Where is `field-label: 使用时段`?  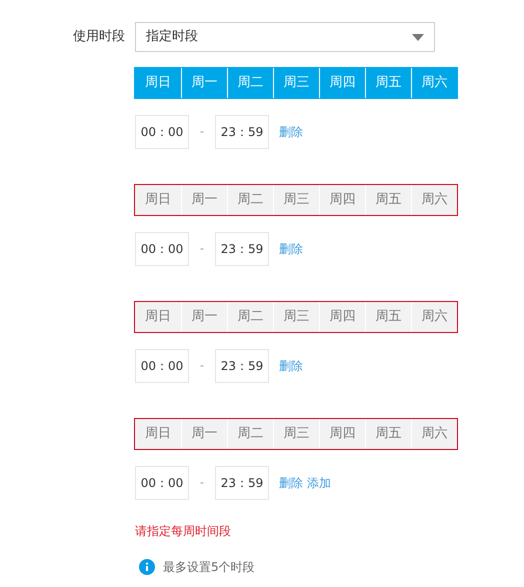
field-label: 使用时段 is located at coordinates (99, 36).